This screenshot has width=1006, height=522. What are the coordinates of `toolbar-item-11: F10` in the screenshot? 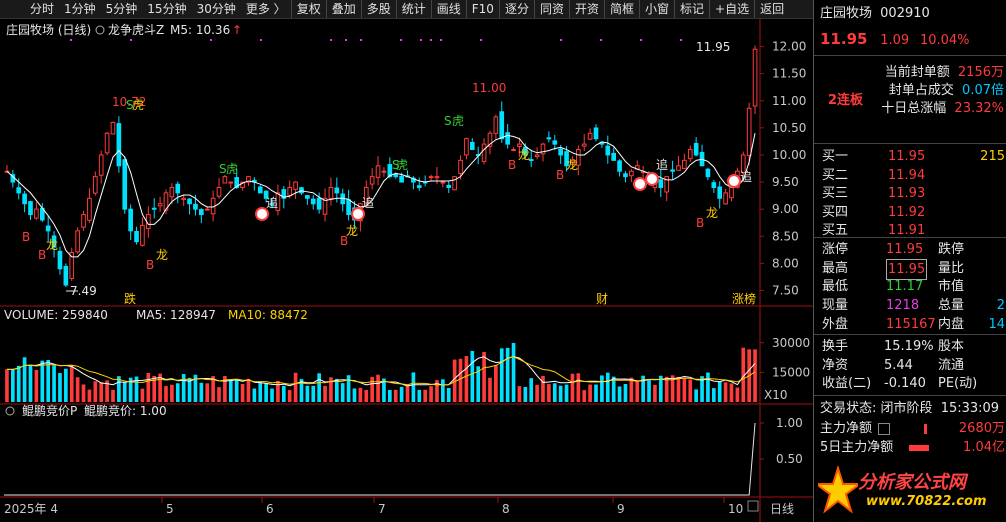 It's located at (482, 9).